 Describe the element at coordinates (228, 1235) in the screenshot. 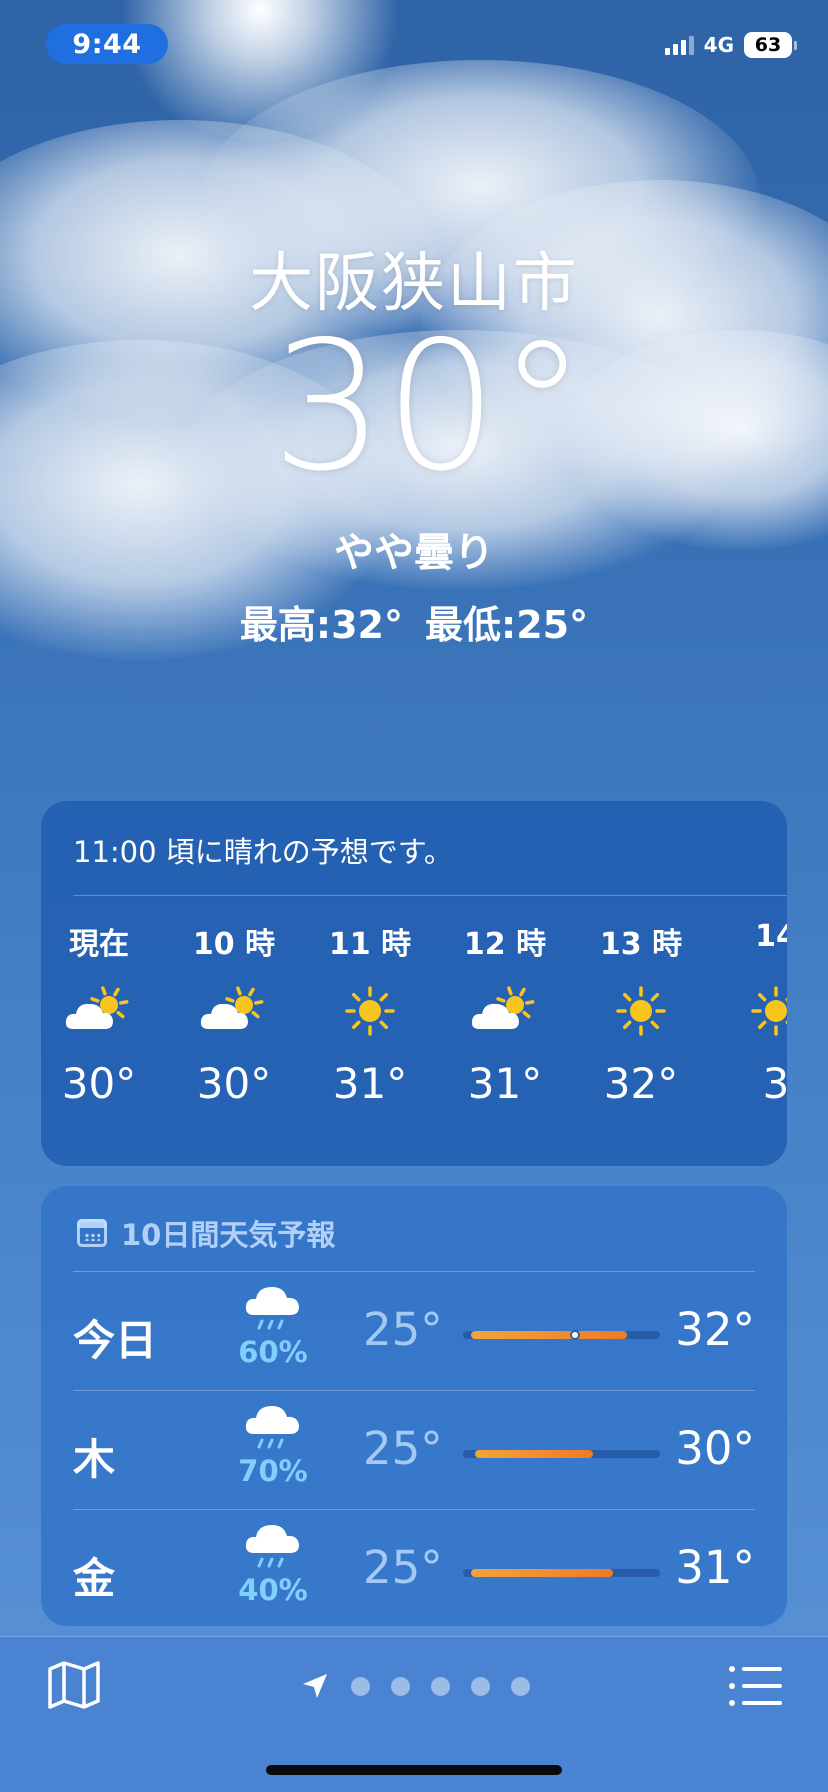

I see `daily-forecast-title: 10日間天気予報` at that location.